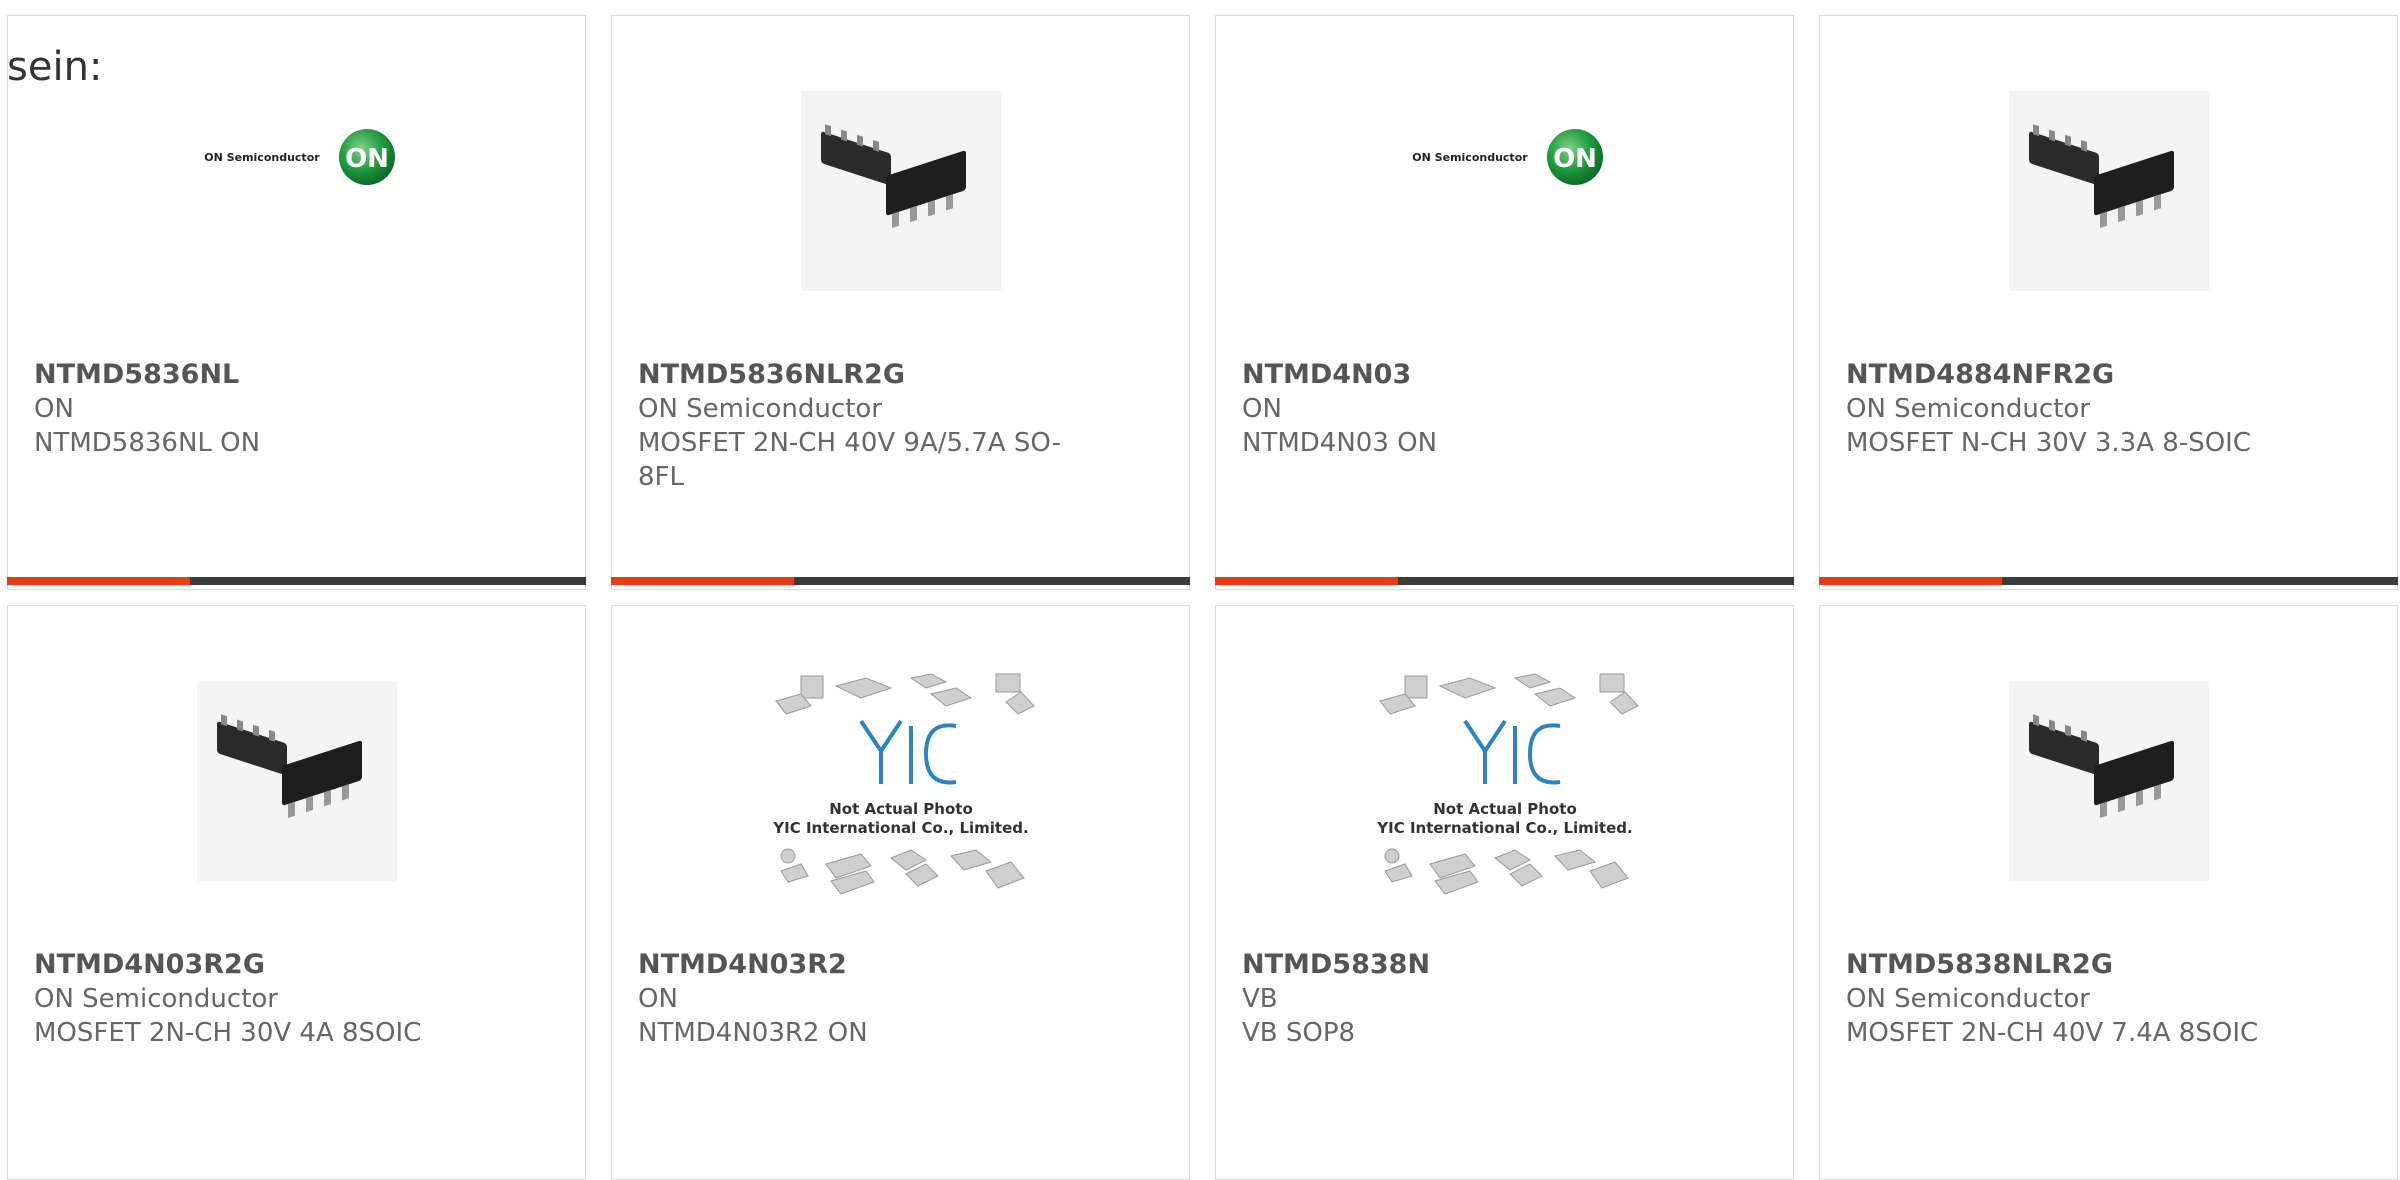 The width and height of the screenshot is (2400, 1180). I want to click on description: MOSFET N-CH 30V 3.3A 8-SOIC, so click(2048, 443).